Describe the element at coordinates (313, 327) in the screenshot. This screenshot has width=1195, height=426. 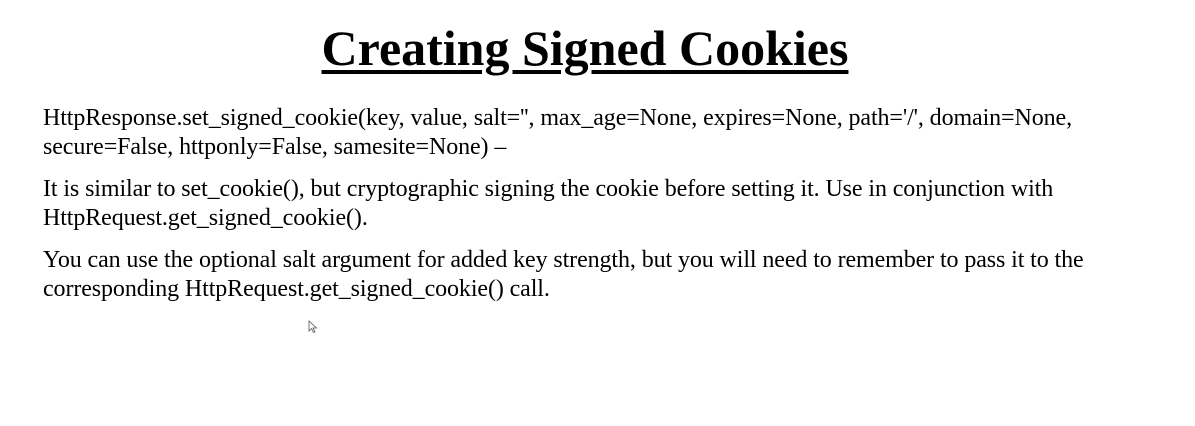
I see `mouse-pointer-icon` at that location.